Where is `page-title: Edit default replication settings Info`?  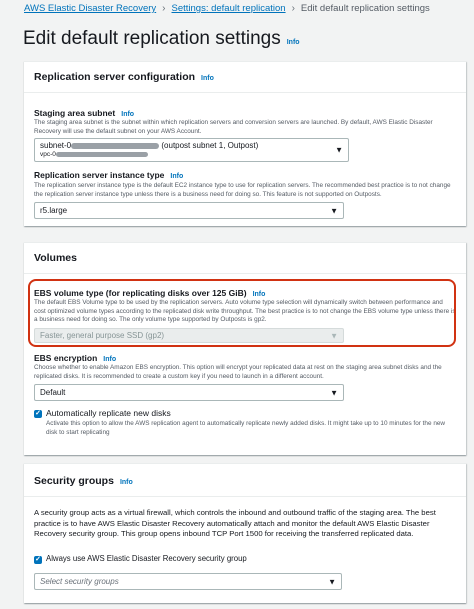 page-title: Edit default replication settings Info is located at coordinates (161, 39).